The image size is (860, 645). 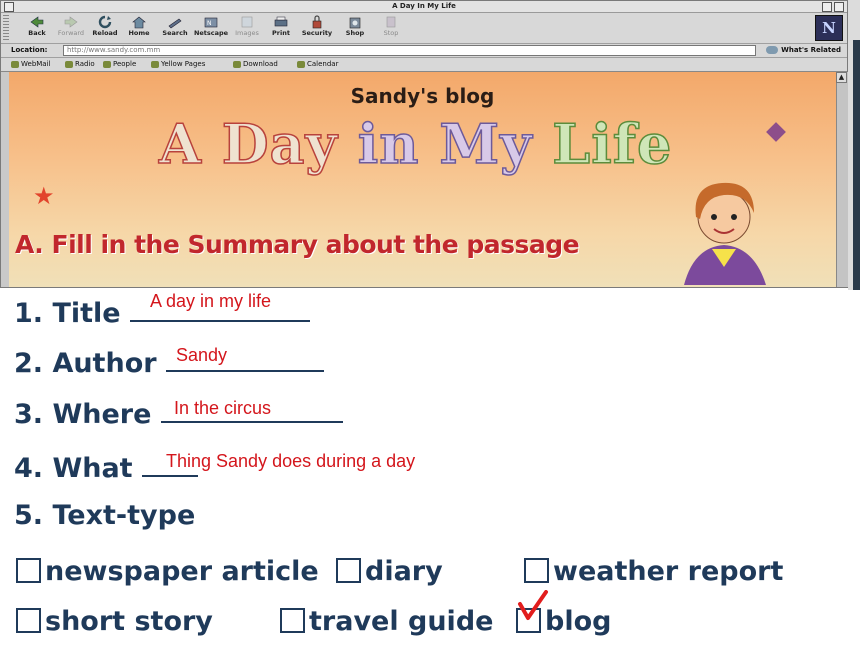 What do you see at coordinates (67, 313) in the screenshot?
I see `question-label: 1. Title` at bounding box center [67, 313].